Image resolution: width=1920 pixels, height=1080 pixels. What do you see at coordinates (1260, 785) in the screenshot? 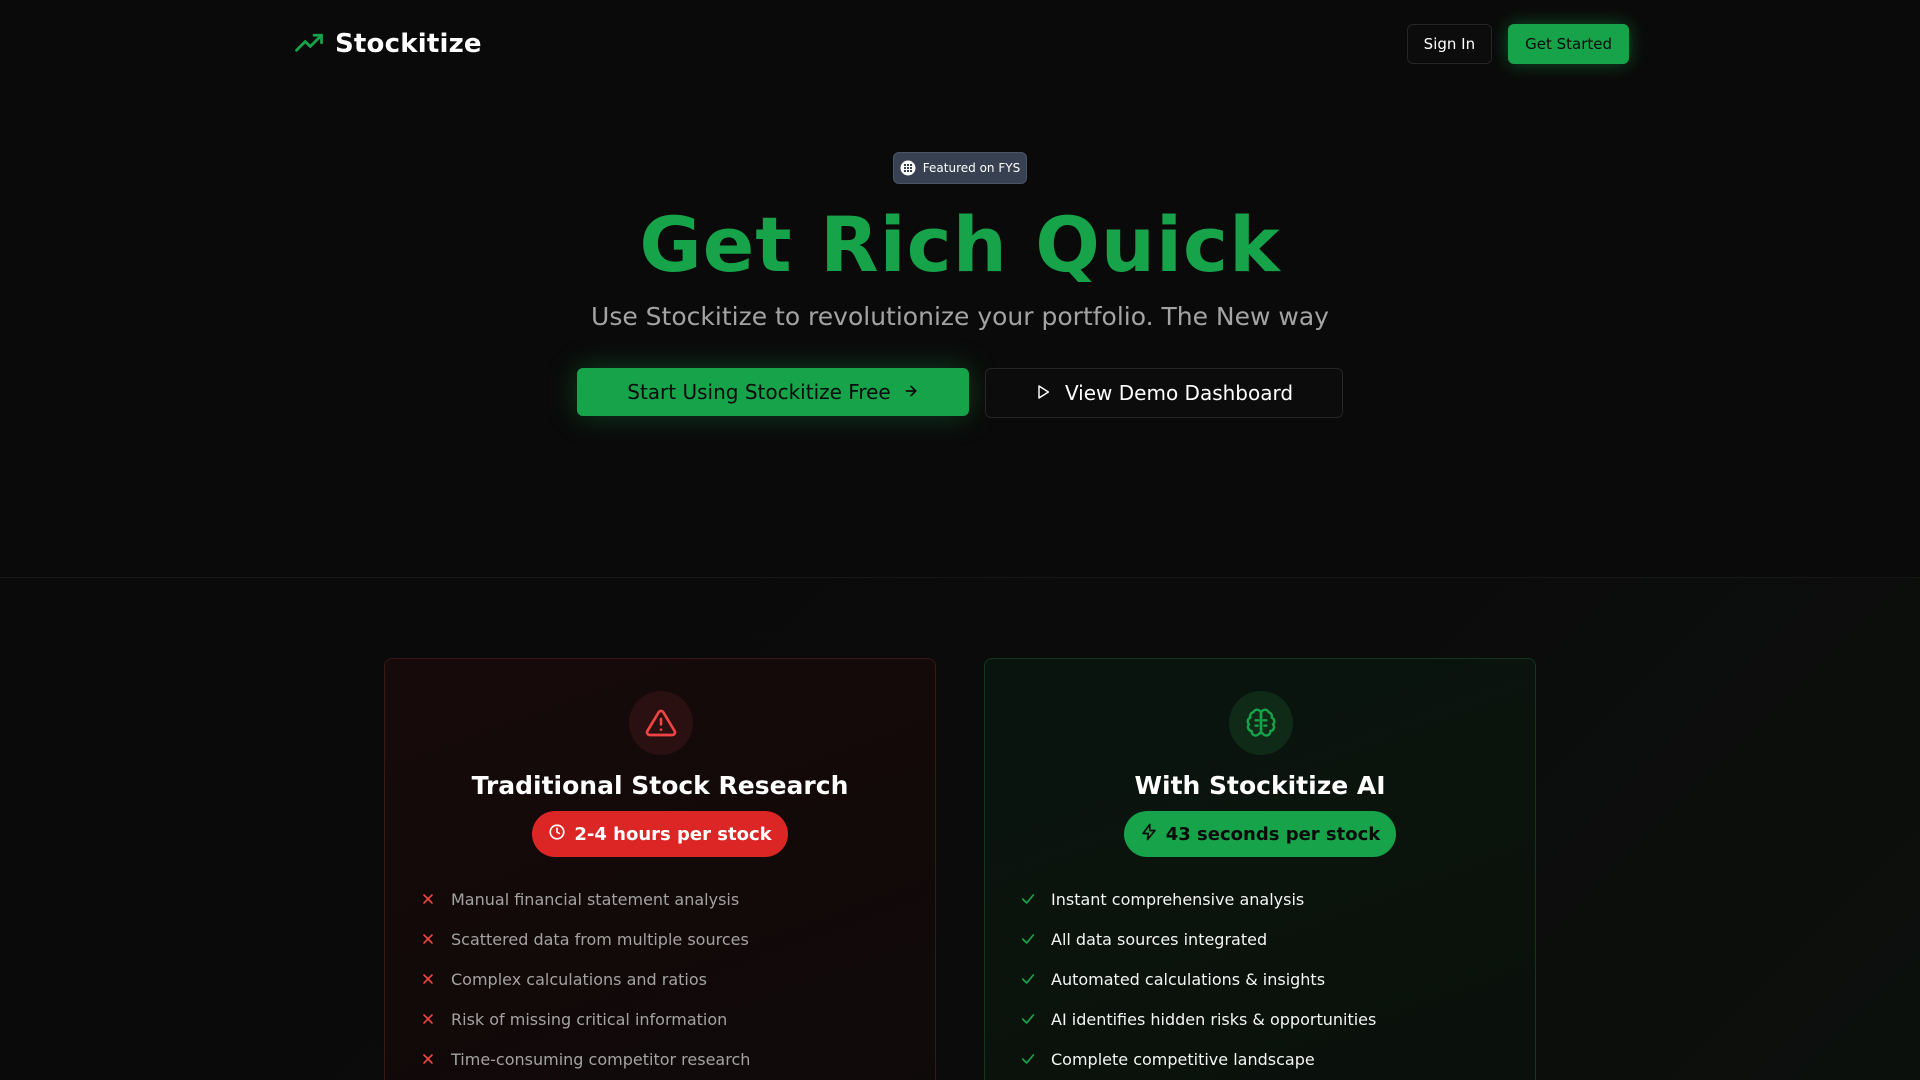
I see `stockitize-card-title: With Stockitize AI` at bounding box center [1260, 785].